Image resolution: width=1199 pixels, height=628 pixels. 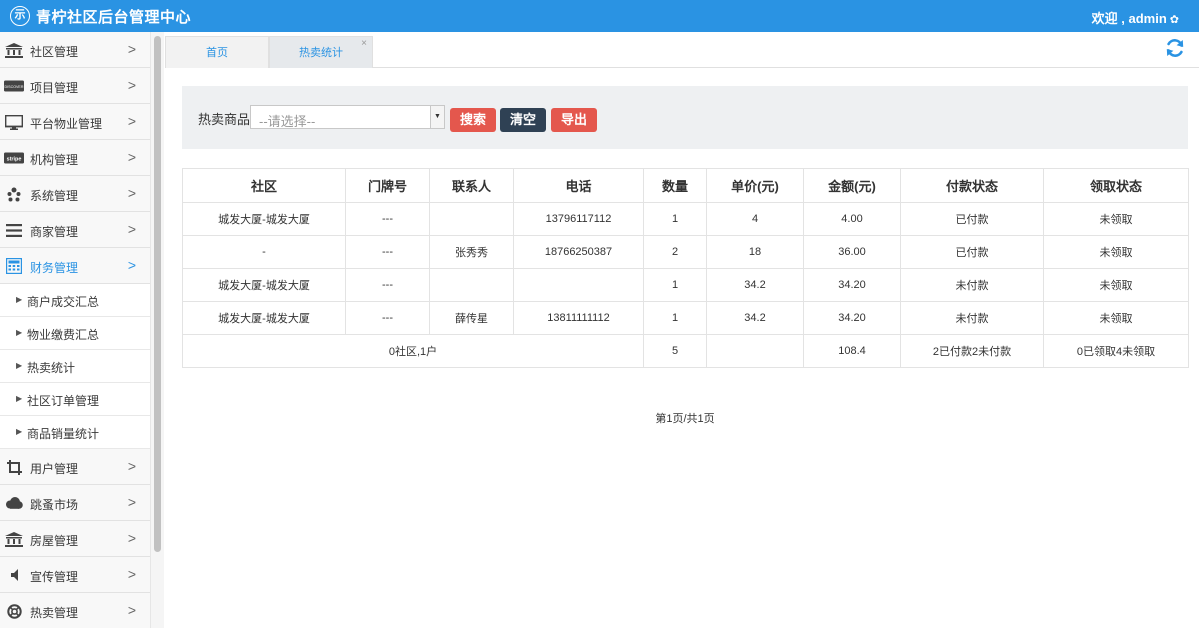 What do you see at coordinates (1116, 351) in the screenshot?
I see `summary-pickup: 0已领取4未领取` at bounding box center [1116, 351].